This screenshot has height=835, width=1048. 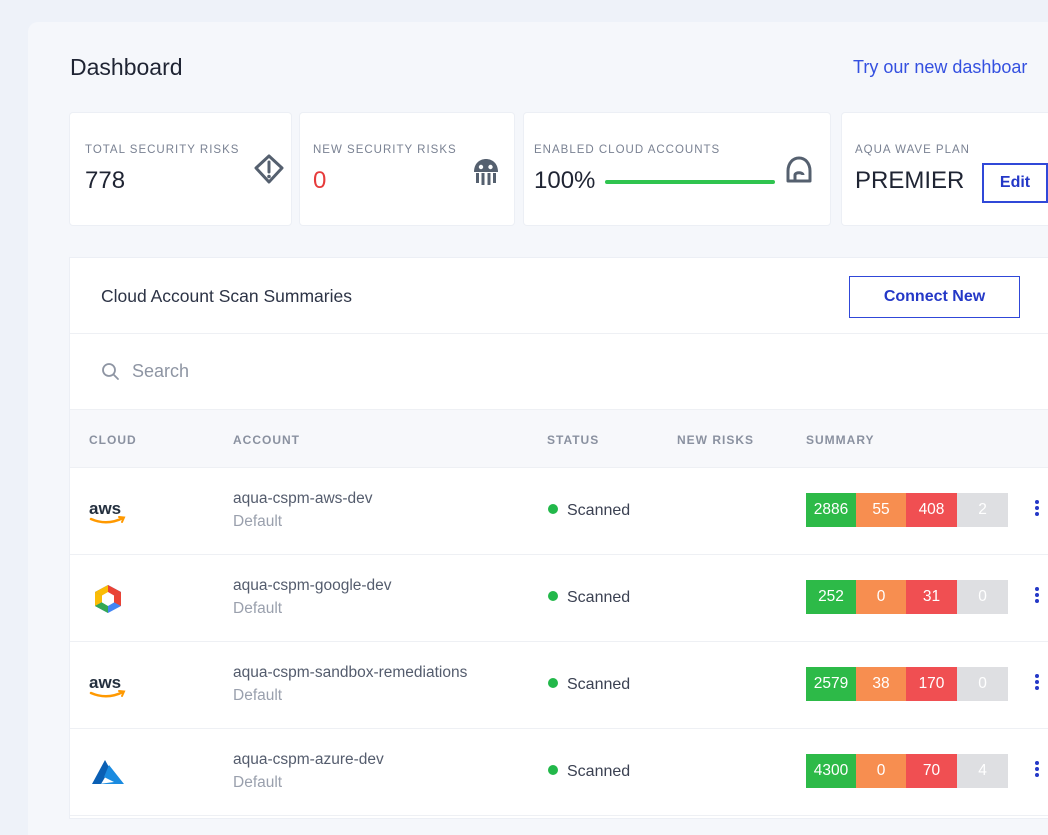 I want to click on summary-passed: 4300, so click(x=831, y=771).